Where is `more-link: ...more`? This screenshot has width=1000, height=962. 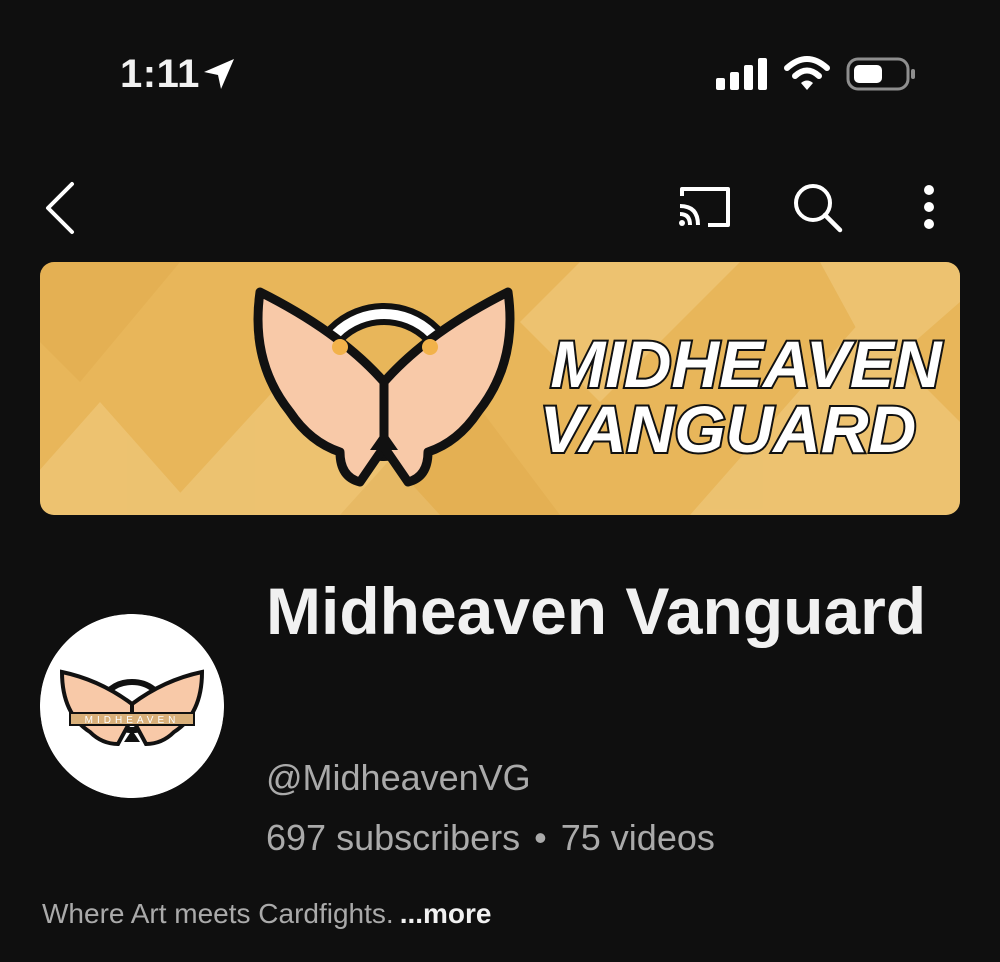 more-link: ...more is located at coordinates (446, 913).